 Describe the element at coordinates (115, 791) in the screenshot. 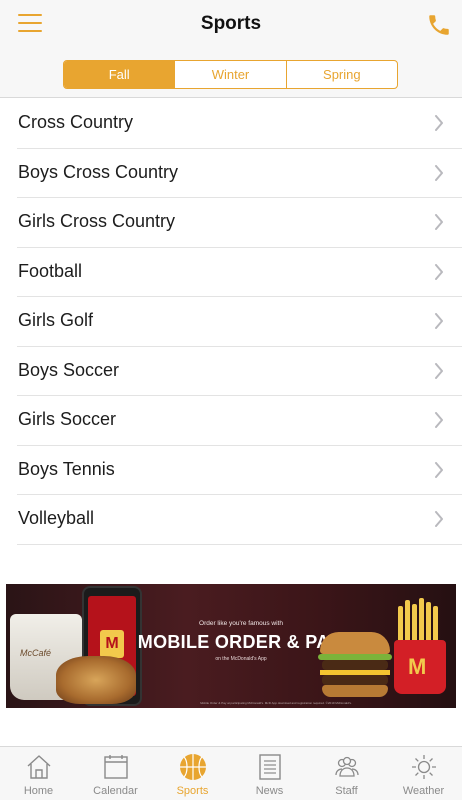

I see `tab-label: Calendar` at that location.